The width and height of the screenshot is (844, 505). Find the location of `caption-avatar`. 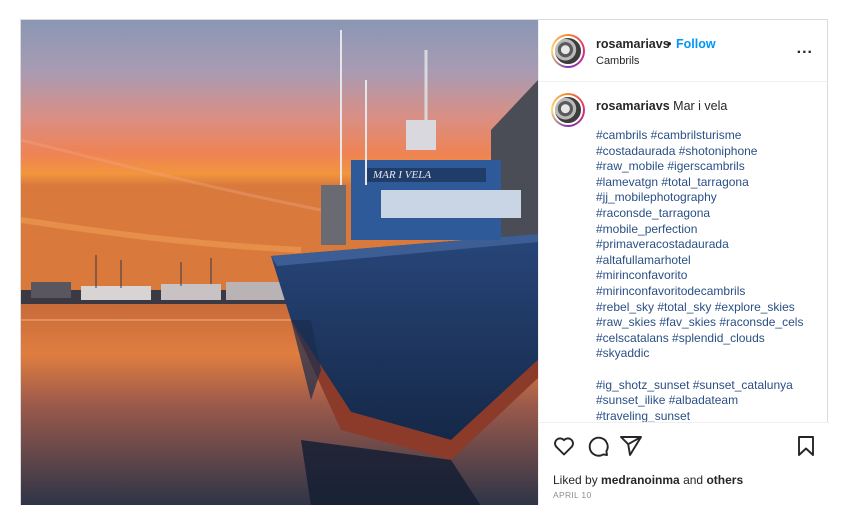

caption-avatar is located at coordinates (568, 110).